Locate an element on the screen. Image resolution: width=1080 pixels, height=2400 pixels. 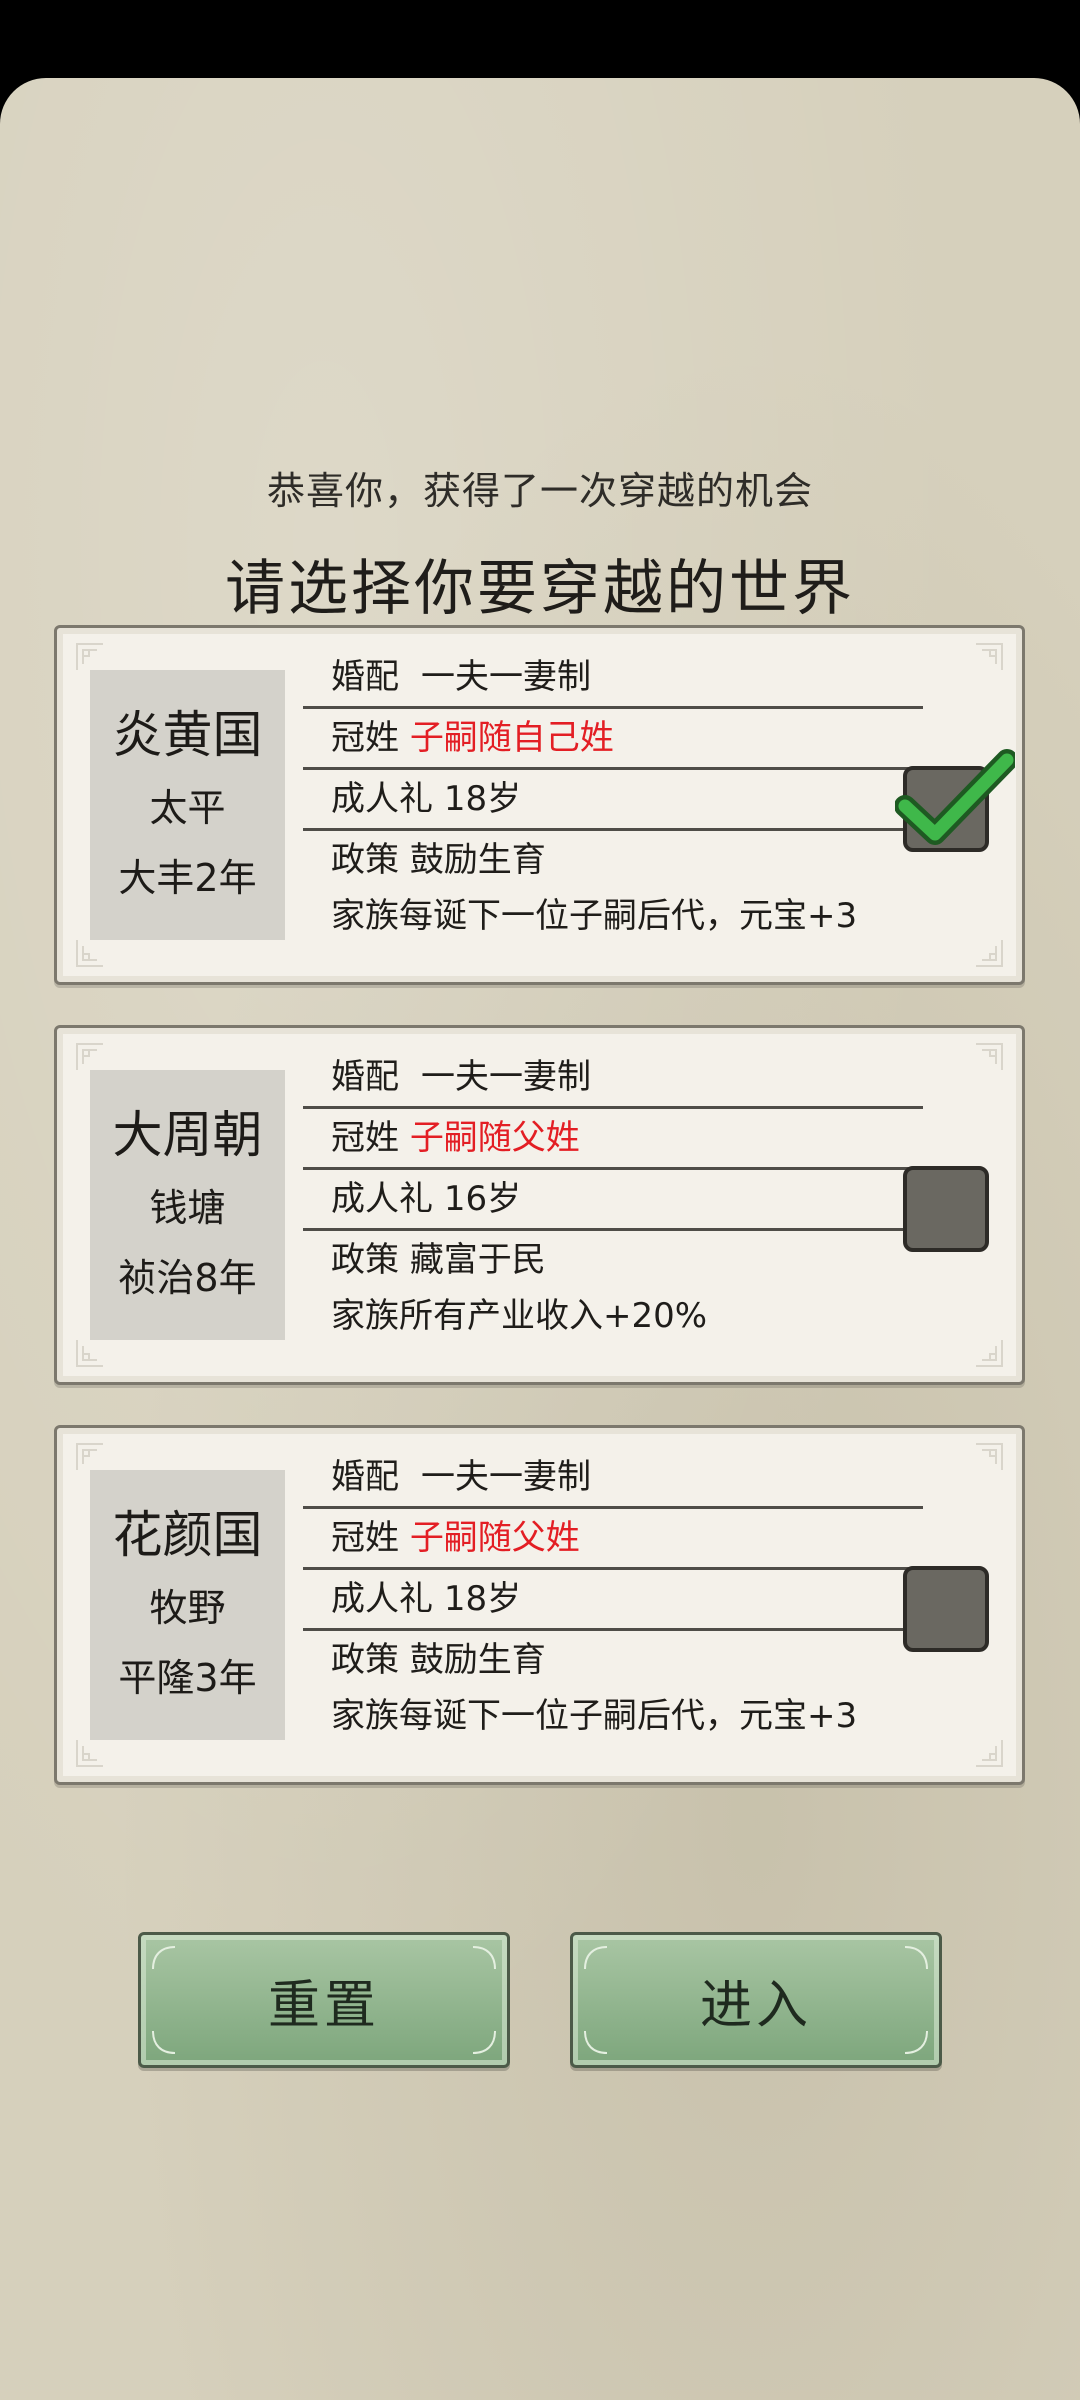
policy-value: 藏富于民 is located at coordinates (477, 1260).